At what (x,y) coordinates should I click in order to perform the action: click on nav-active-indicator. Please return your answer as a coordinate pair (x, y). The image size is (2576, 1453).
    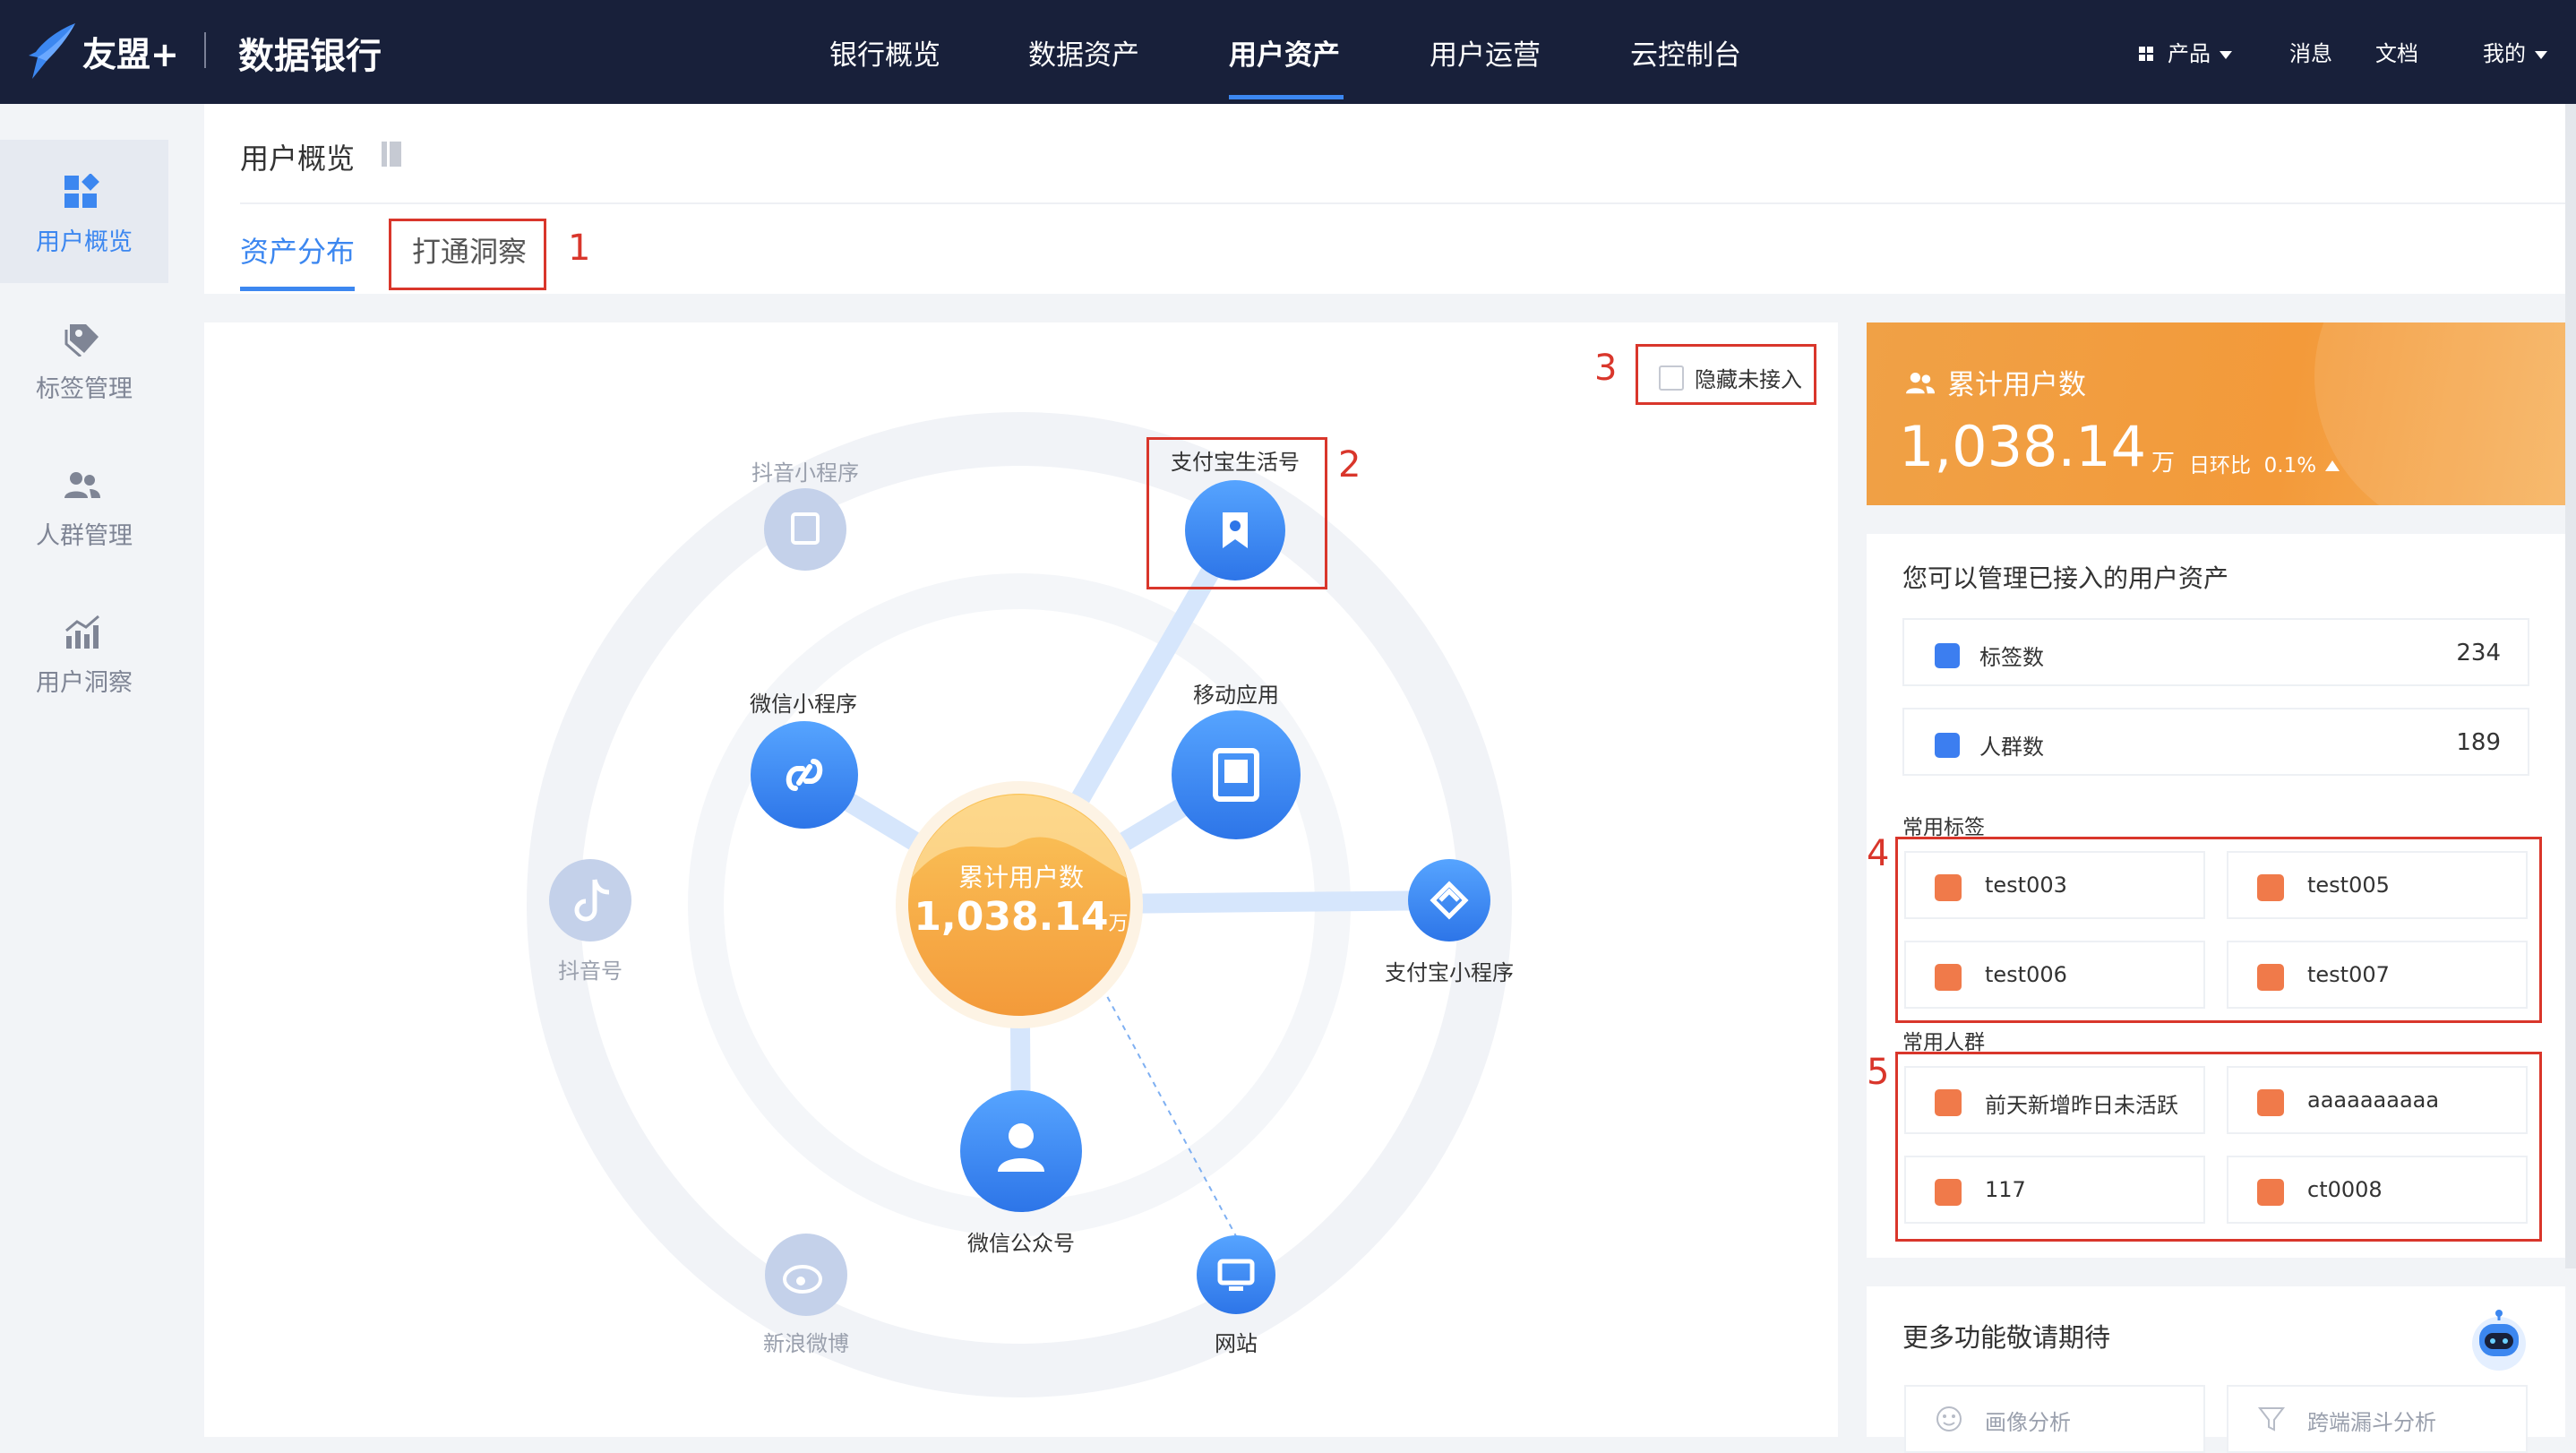
    Looking at the image, I should click on (1286, 97).